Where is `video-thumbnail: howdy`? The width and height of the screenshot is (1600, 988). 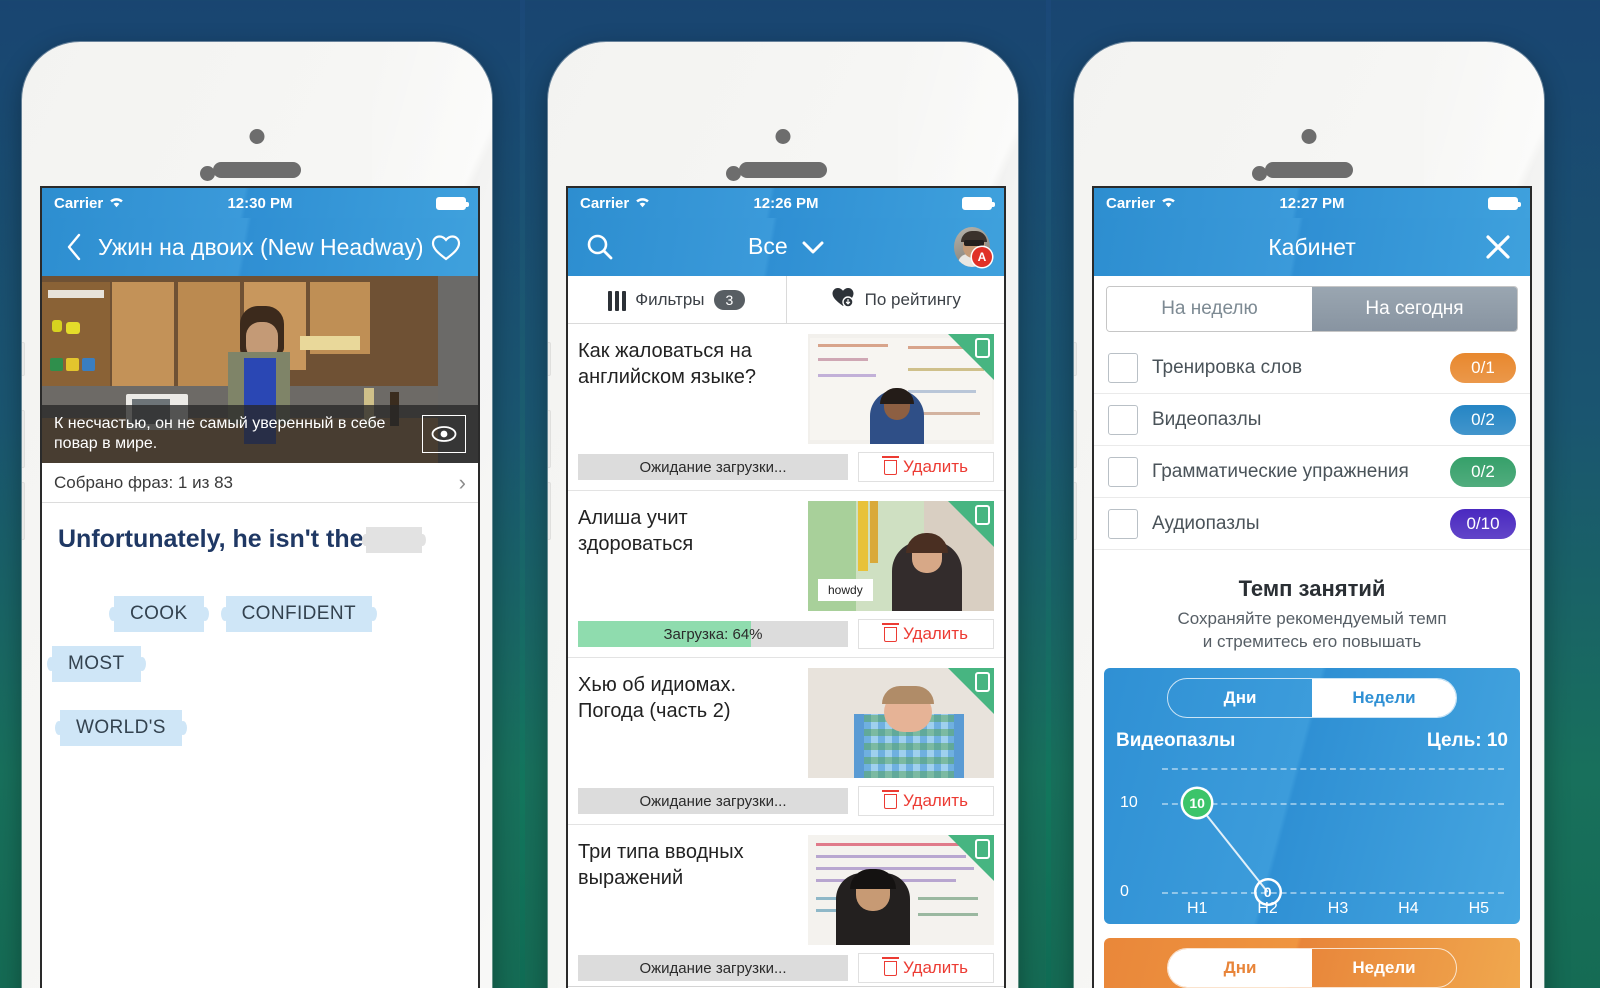 video-thumbnail: howdy is located at coordinates (901, 556).